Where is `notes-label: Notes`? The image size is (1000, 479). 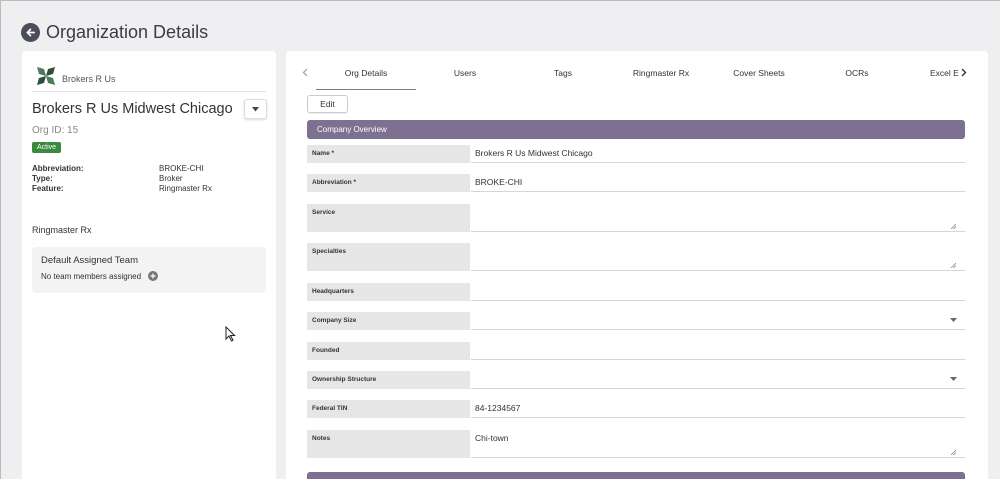
notes-label: Notes is located at coordinates (388, 444).